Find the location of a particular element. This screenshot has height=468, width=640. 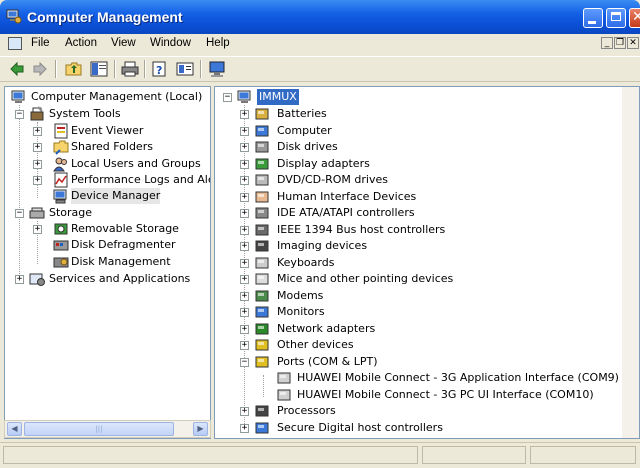

toolbar: ? is located at coordinates (320, 69).